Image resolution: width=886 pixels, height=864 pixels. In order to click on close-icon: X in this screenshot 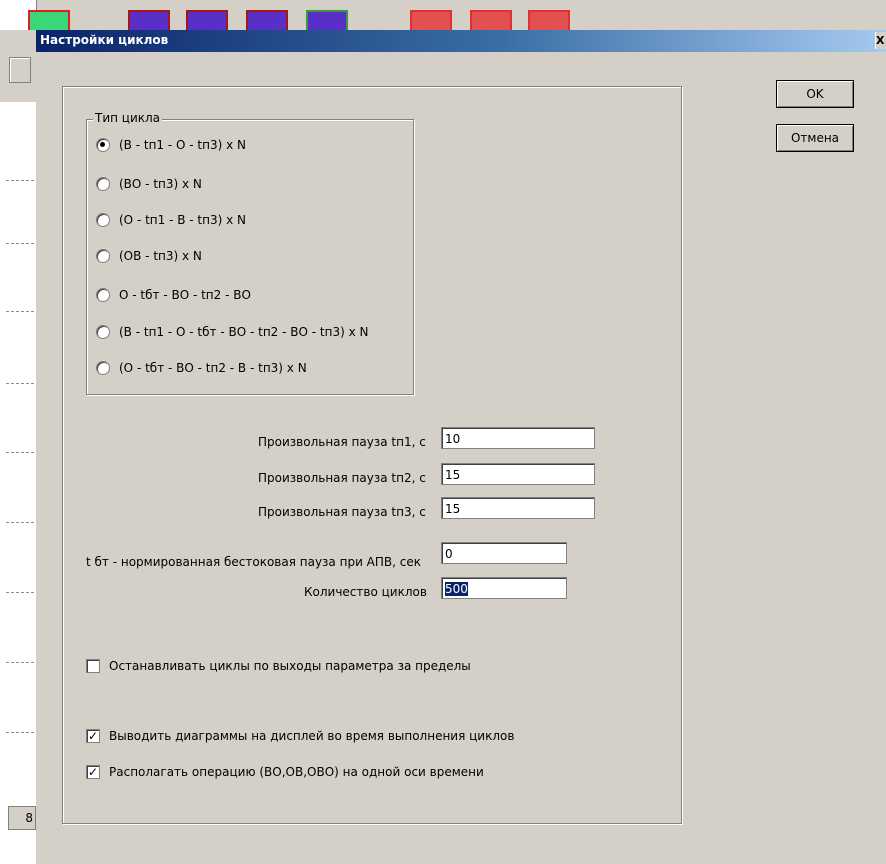, I will do `click(880, 40)`.